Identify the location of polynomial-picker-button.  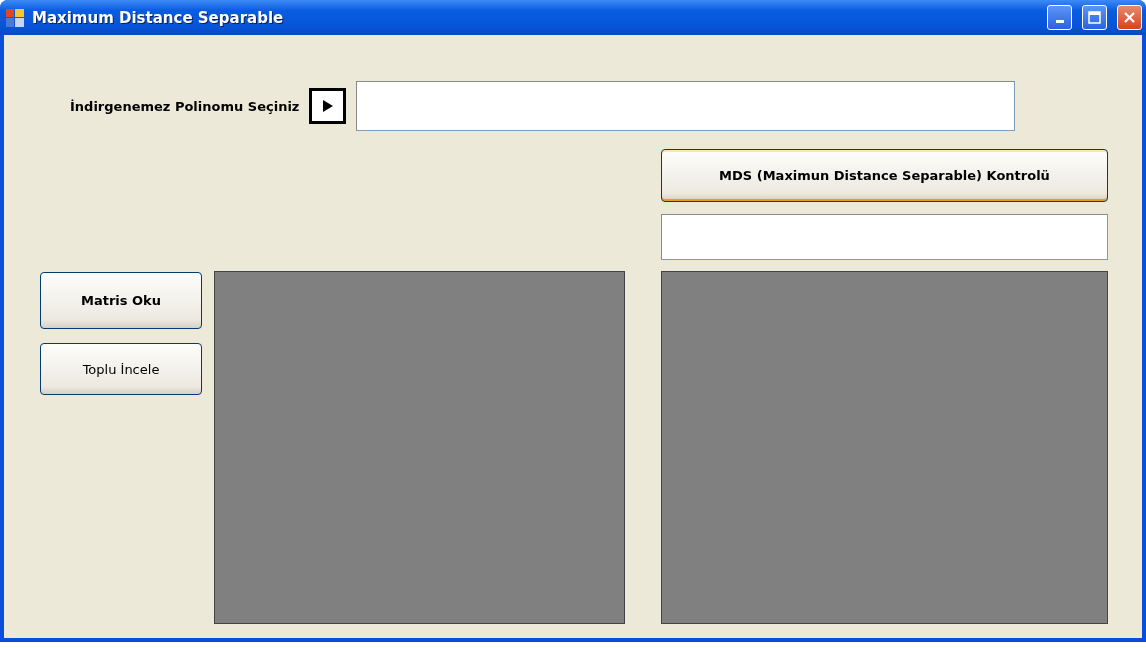
(328, 106).